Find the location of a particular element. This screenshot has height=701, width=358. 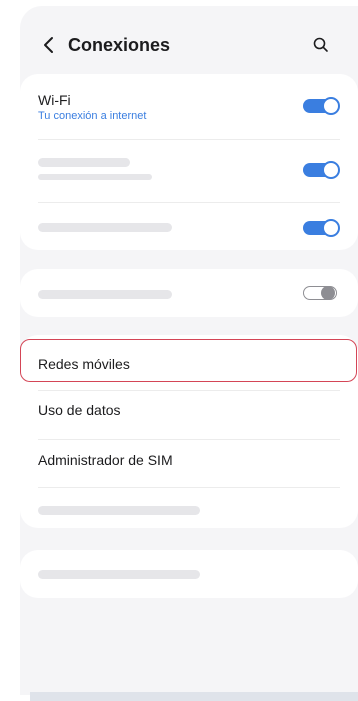

menu-item-sim-manager: Administrador de SIM is located at coordinates (189, 463).